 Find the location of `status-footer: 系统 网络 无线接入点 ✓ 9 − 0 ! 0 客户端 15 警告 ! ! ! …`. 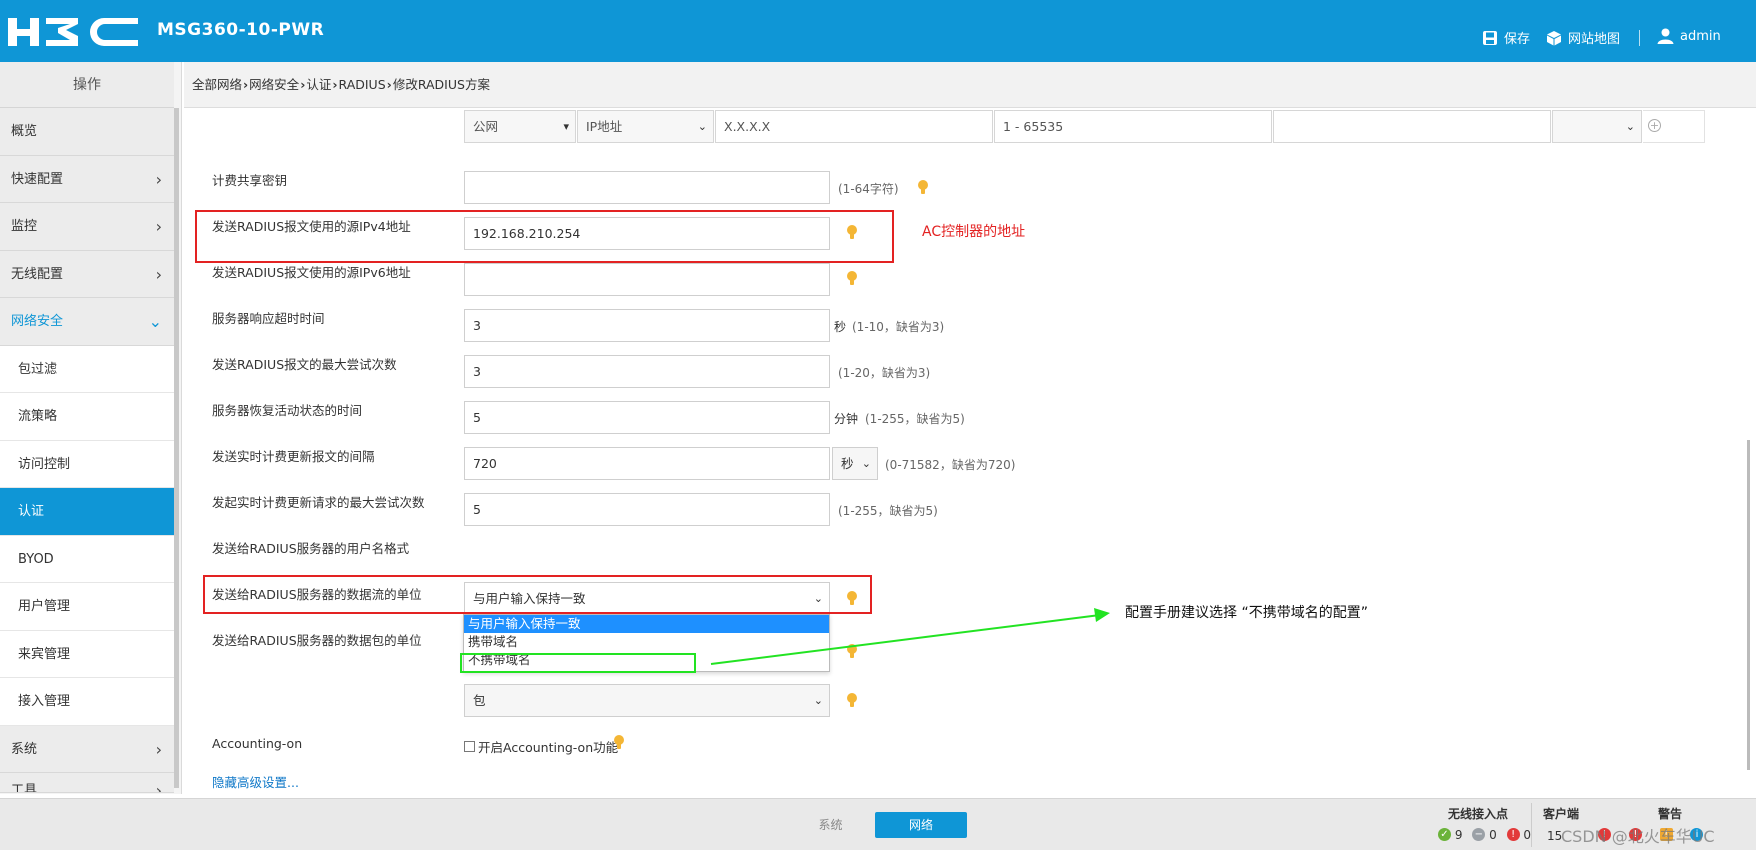

status-footer: 系统 网络 无线接入点 ✓ 9 − 0 ! 0 客户端 15 警告 ! ! ! … is located at coordinates (878, 824).